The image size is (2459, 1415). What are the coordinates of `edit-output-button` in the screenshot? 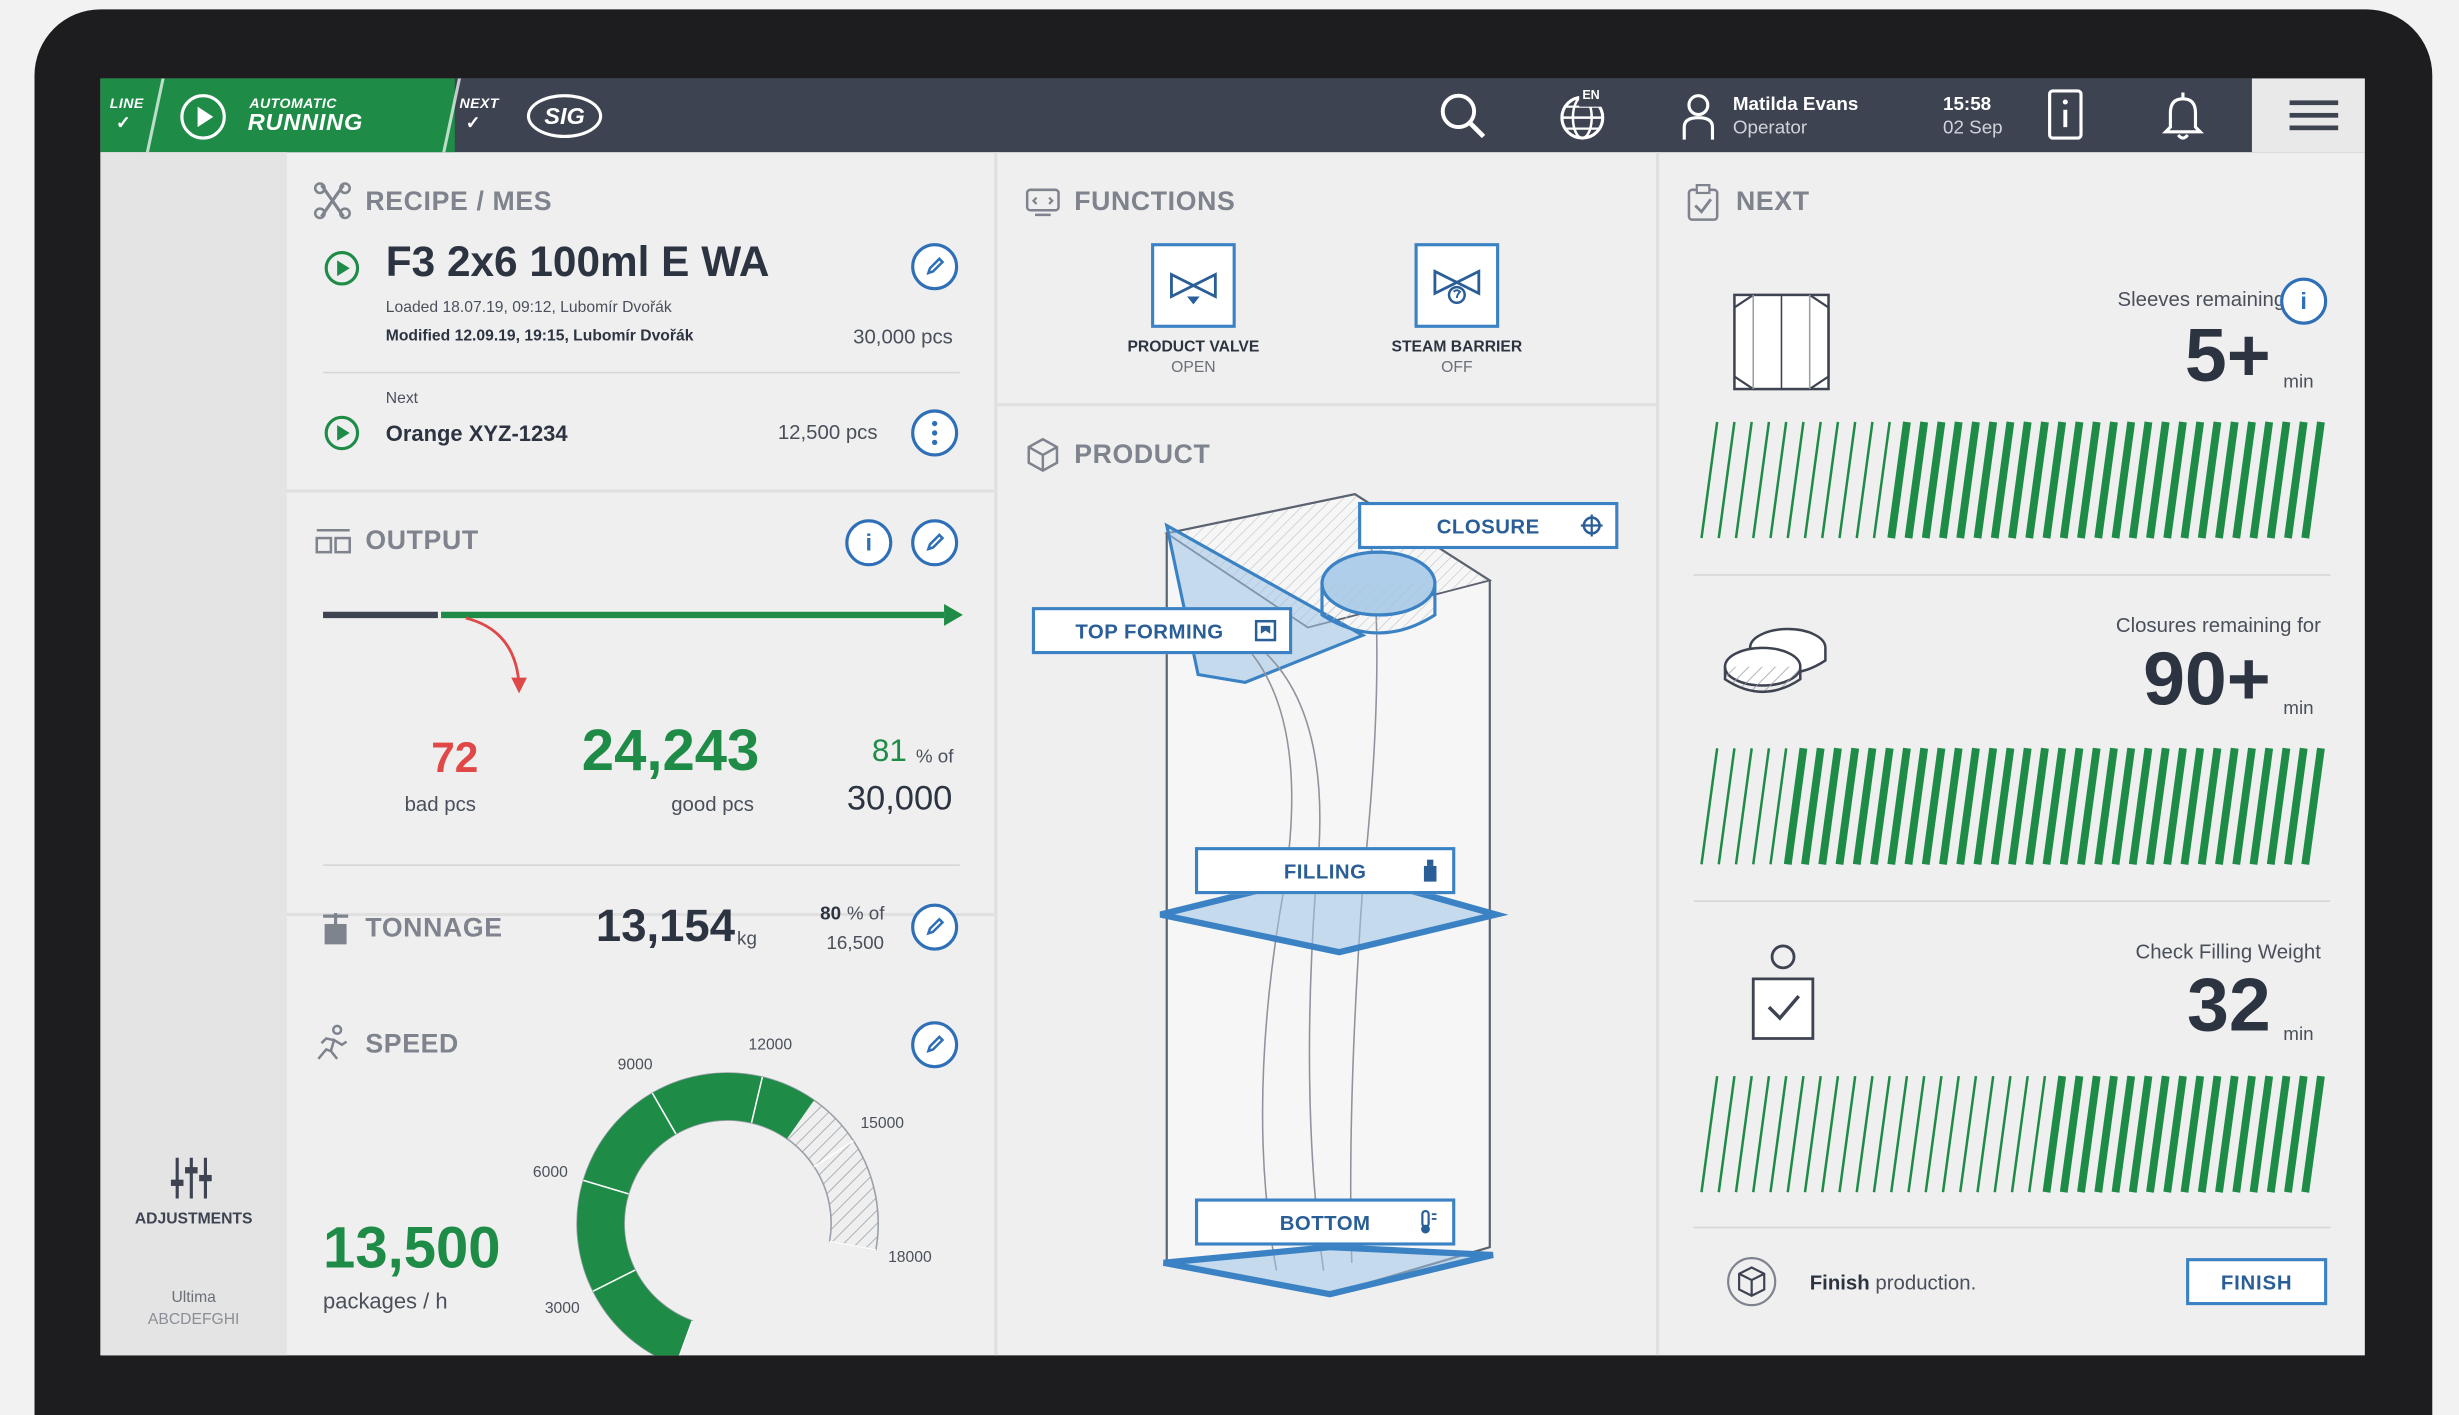 It's located at (935, 543).